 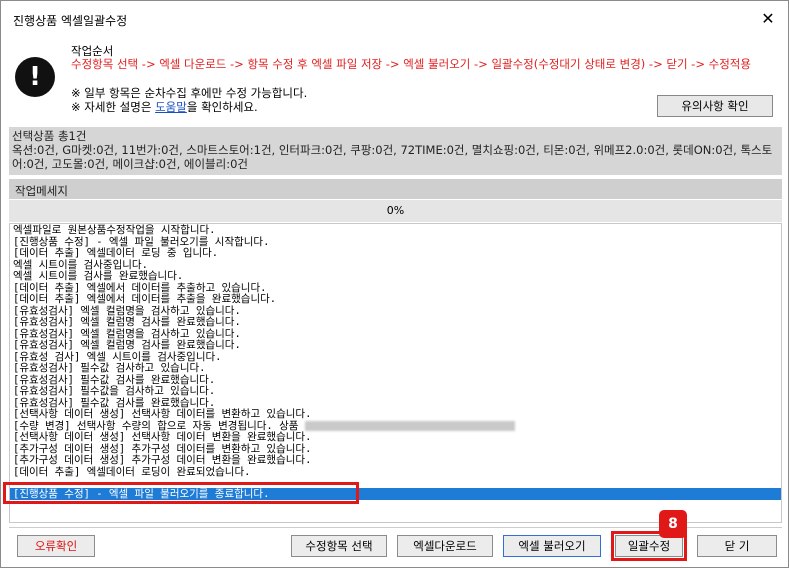 What do you see at coordinates (162, 460) in the screenshot?
I see `log-line: [추가구성 데이터 생성] 추가구성 데이터 변환을 완료했습니다.` at bounding box center [162, 460].